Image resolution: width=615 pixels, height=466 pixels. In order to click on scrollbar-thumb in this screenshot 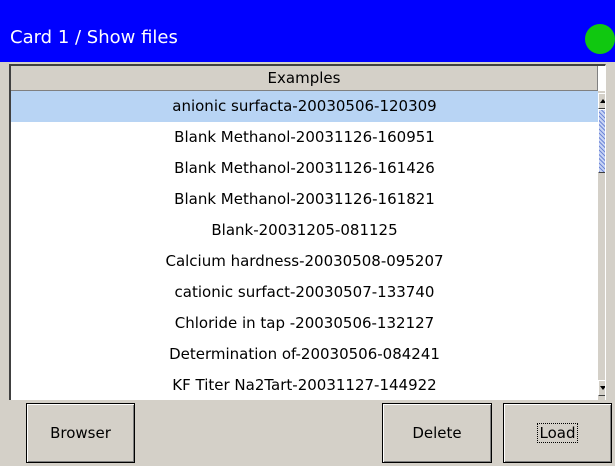, I will do `click(601, 141)`.